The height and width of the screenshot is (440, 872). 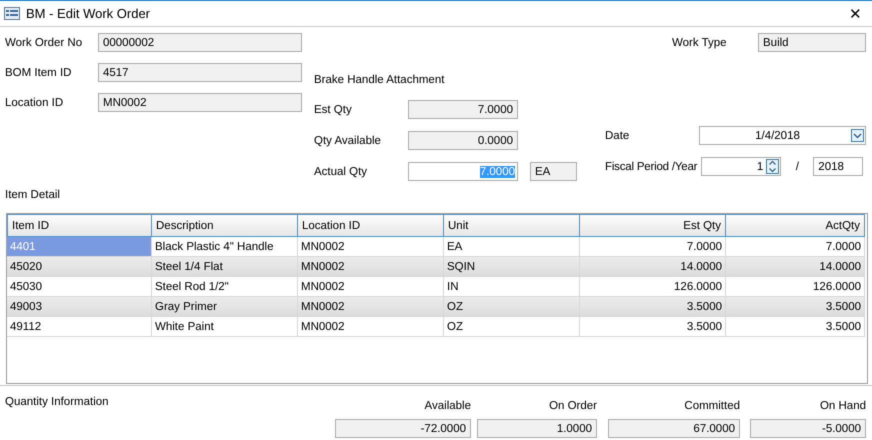 I want to click on column-header: Unit, so click(x=512, y=225).